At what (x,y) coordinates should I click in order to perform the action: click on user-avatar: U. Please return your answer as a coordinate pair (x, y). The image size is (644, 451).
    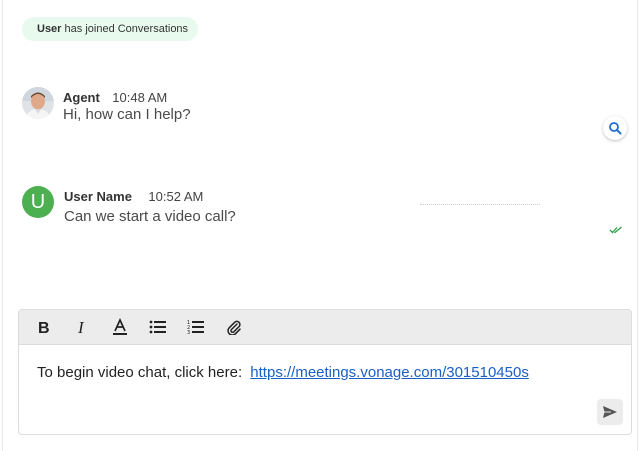
    Looking at the image, I should click on (38, 202).